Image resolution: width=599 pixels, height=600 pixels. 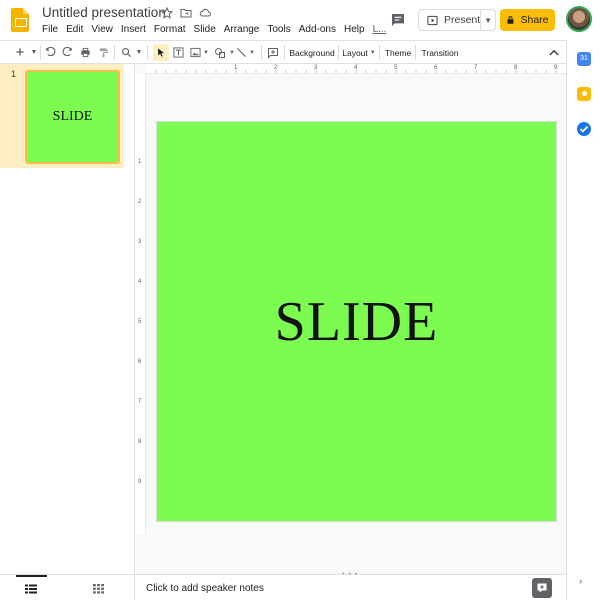 What do you see at coordinates (584, 129) in the screenshot?
I see `tasks-icon` at bounding box center [584, 129].